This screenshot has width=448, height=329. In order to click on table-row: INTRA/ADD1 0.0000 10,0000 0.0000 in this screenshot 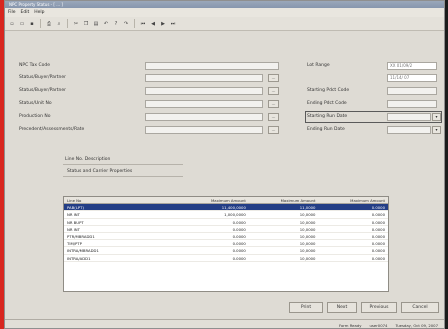, I will do `click(226, 258)`.